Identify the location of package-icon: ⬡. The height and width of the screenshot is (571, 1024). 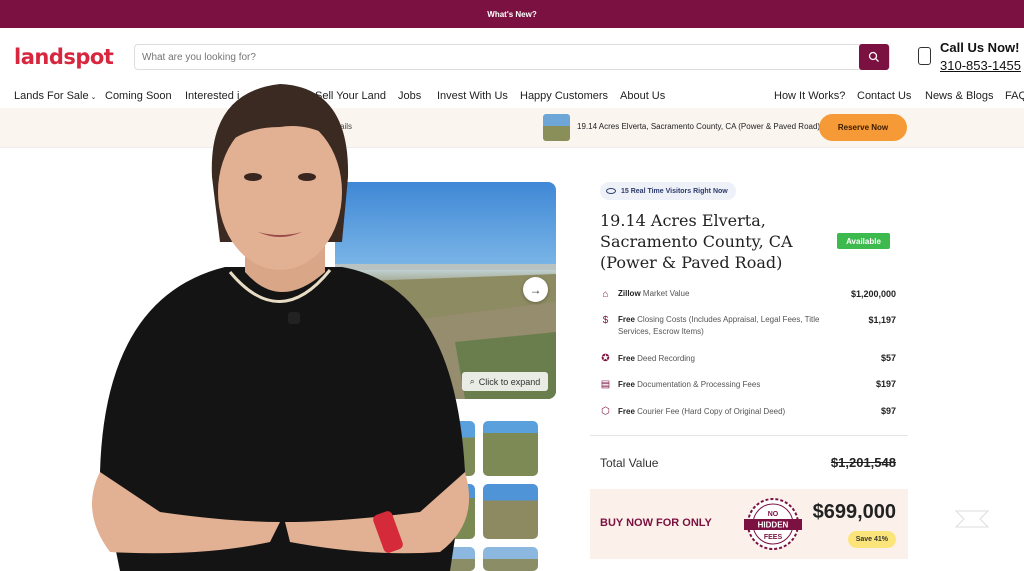
(605, 411).